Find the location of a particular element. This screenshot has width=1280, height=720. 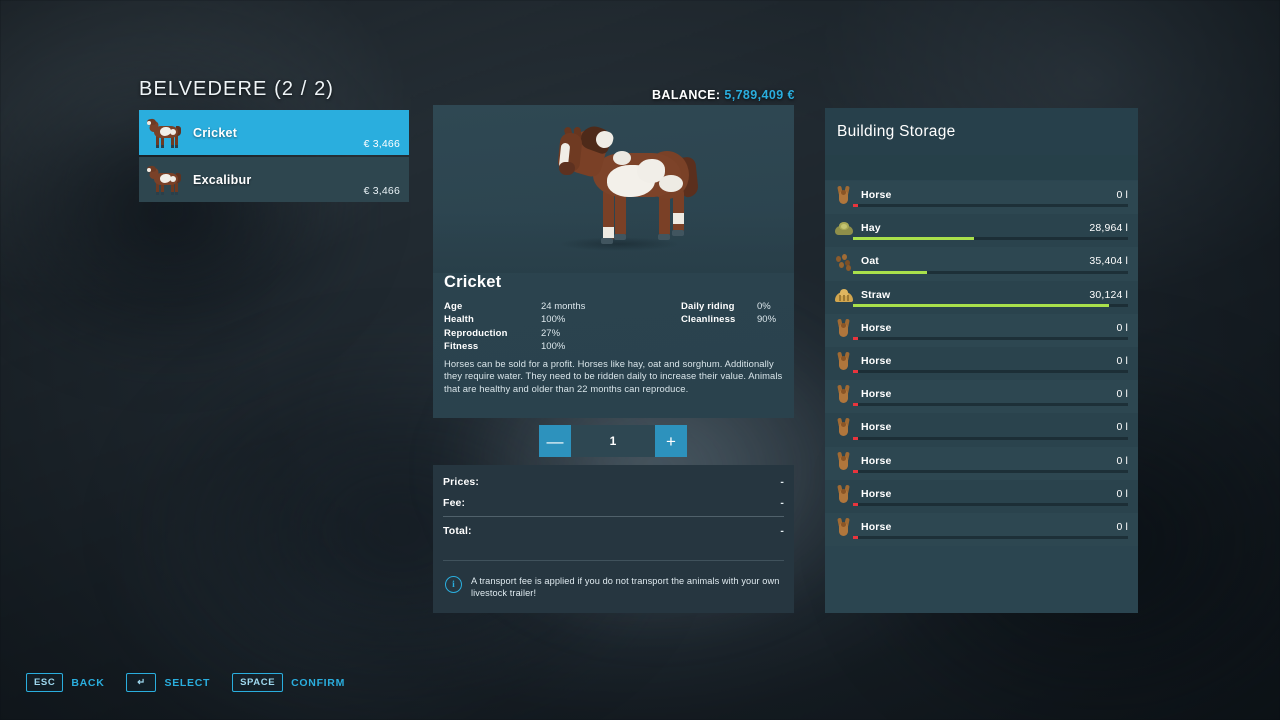

stat-label: Daily riding is located at coordinates (708, 306).